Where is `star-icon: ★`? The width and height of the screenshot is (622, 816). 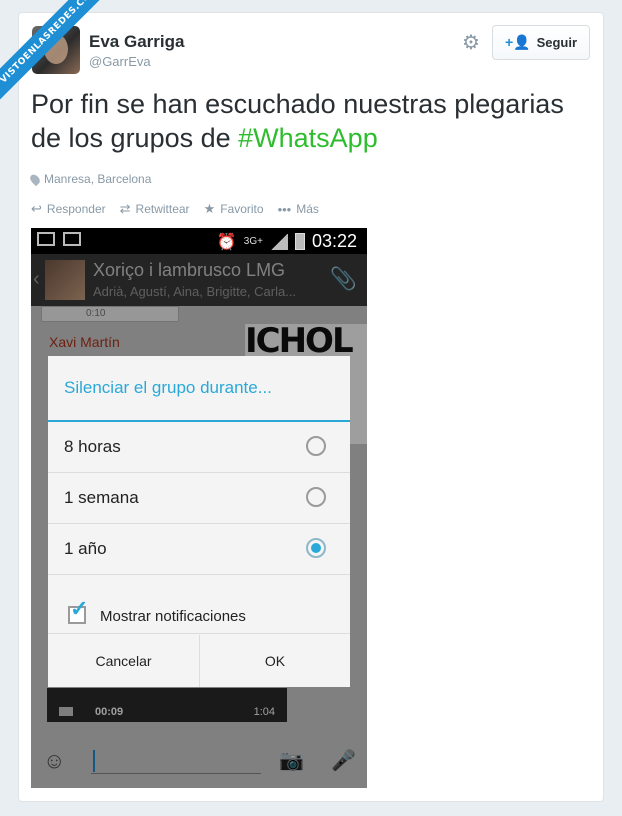
star-icon: ★ is located at coordinates (209, 208).